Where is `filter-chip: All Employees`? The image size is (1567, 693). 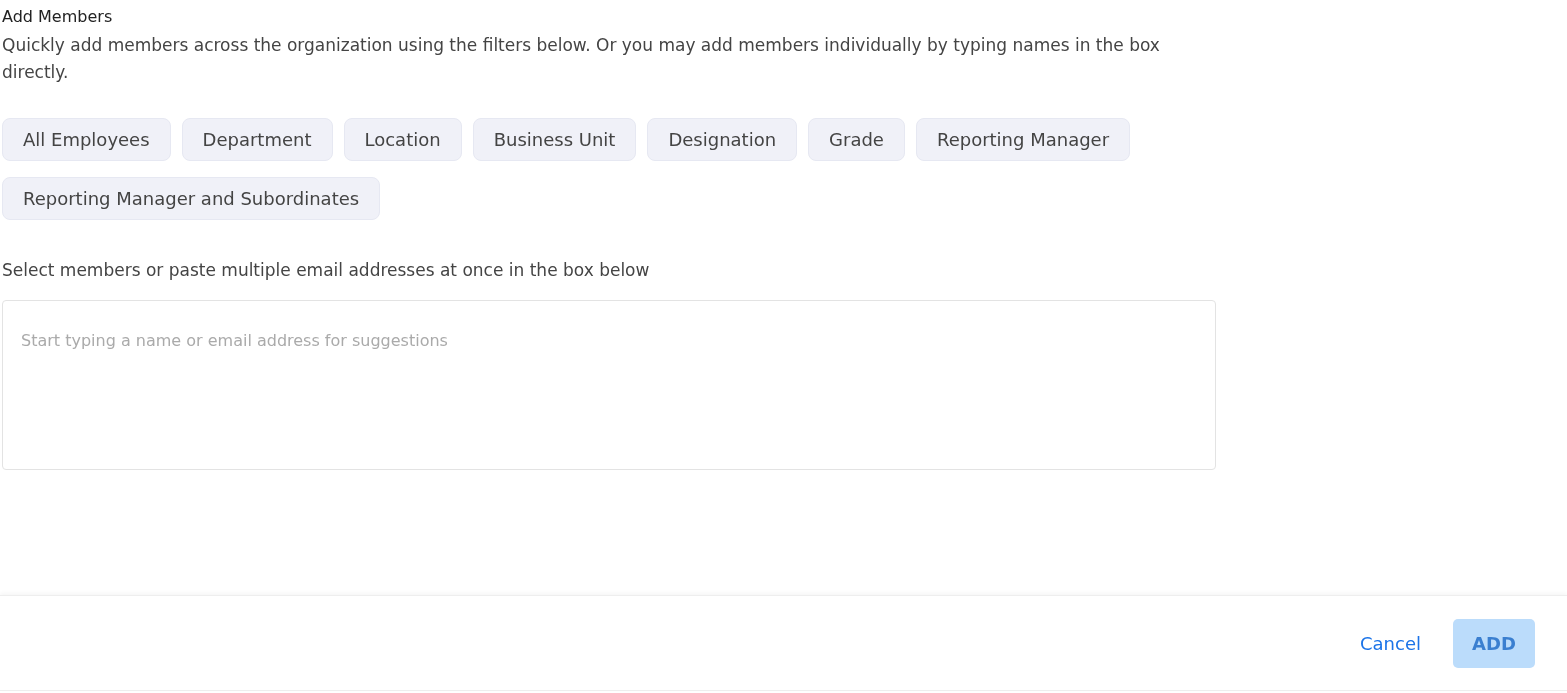 filter-chip: All Employees is located at coordinates (86, 139).